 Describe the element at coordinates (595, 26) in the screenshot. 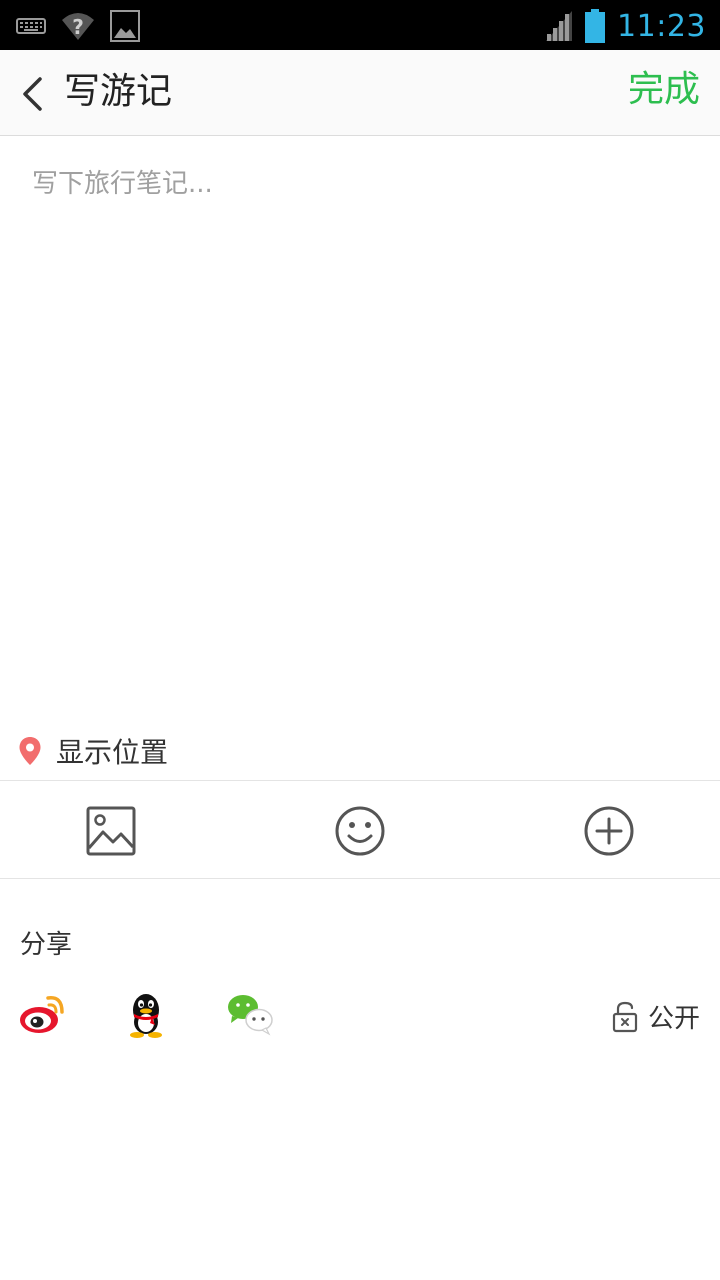

I see `battery-icon` at that location.